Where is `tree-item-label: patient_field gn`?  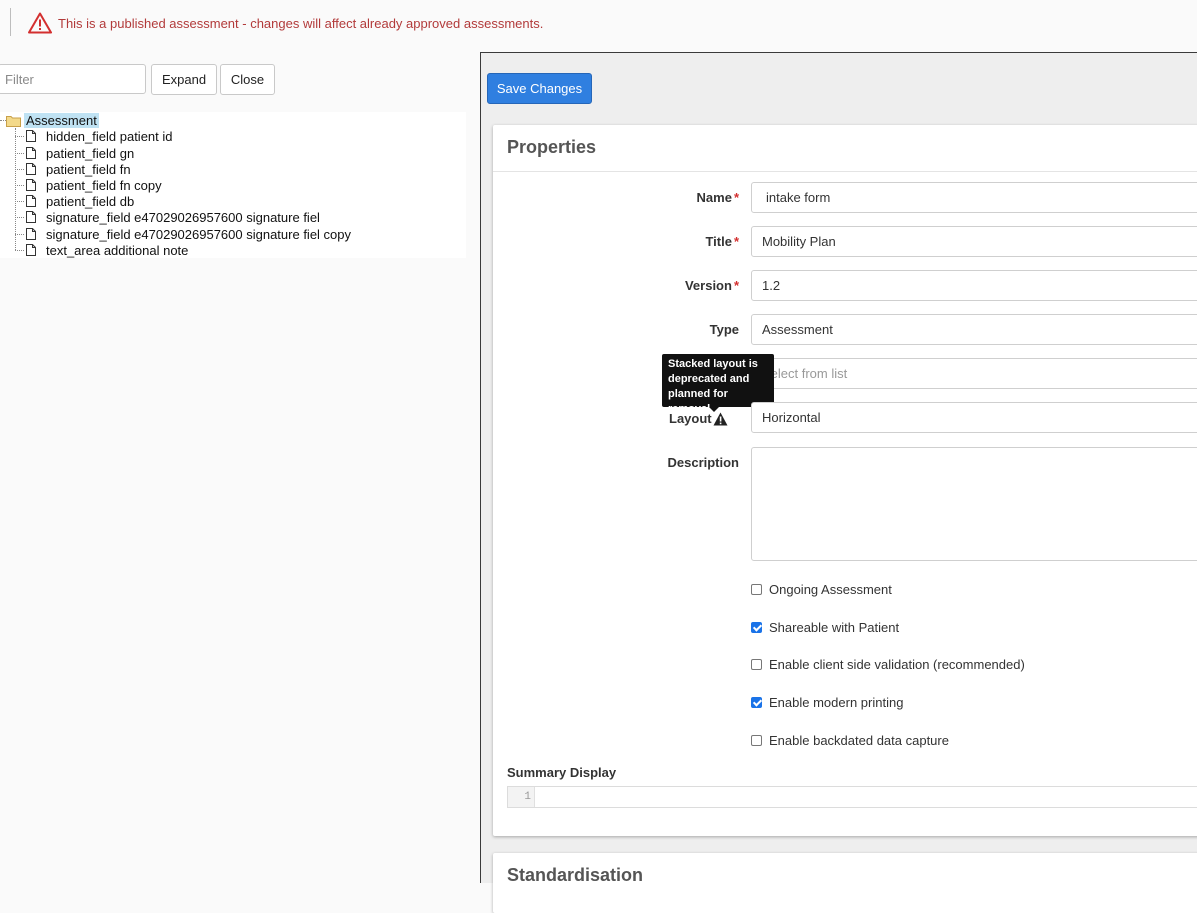 tree-item-label: patient_field gn is located at coordinates (90, 153).